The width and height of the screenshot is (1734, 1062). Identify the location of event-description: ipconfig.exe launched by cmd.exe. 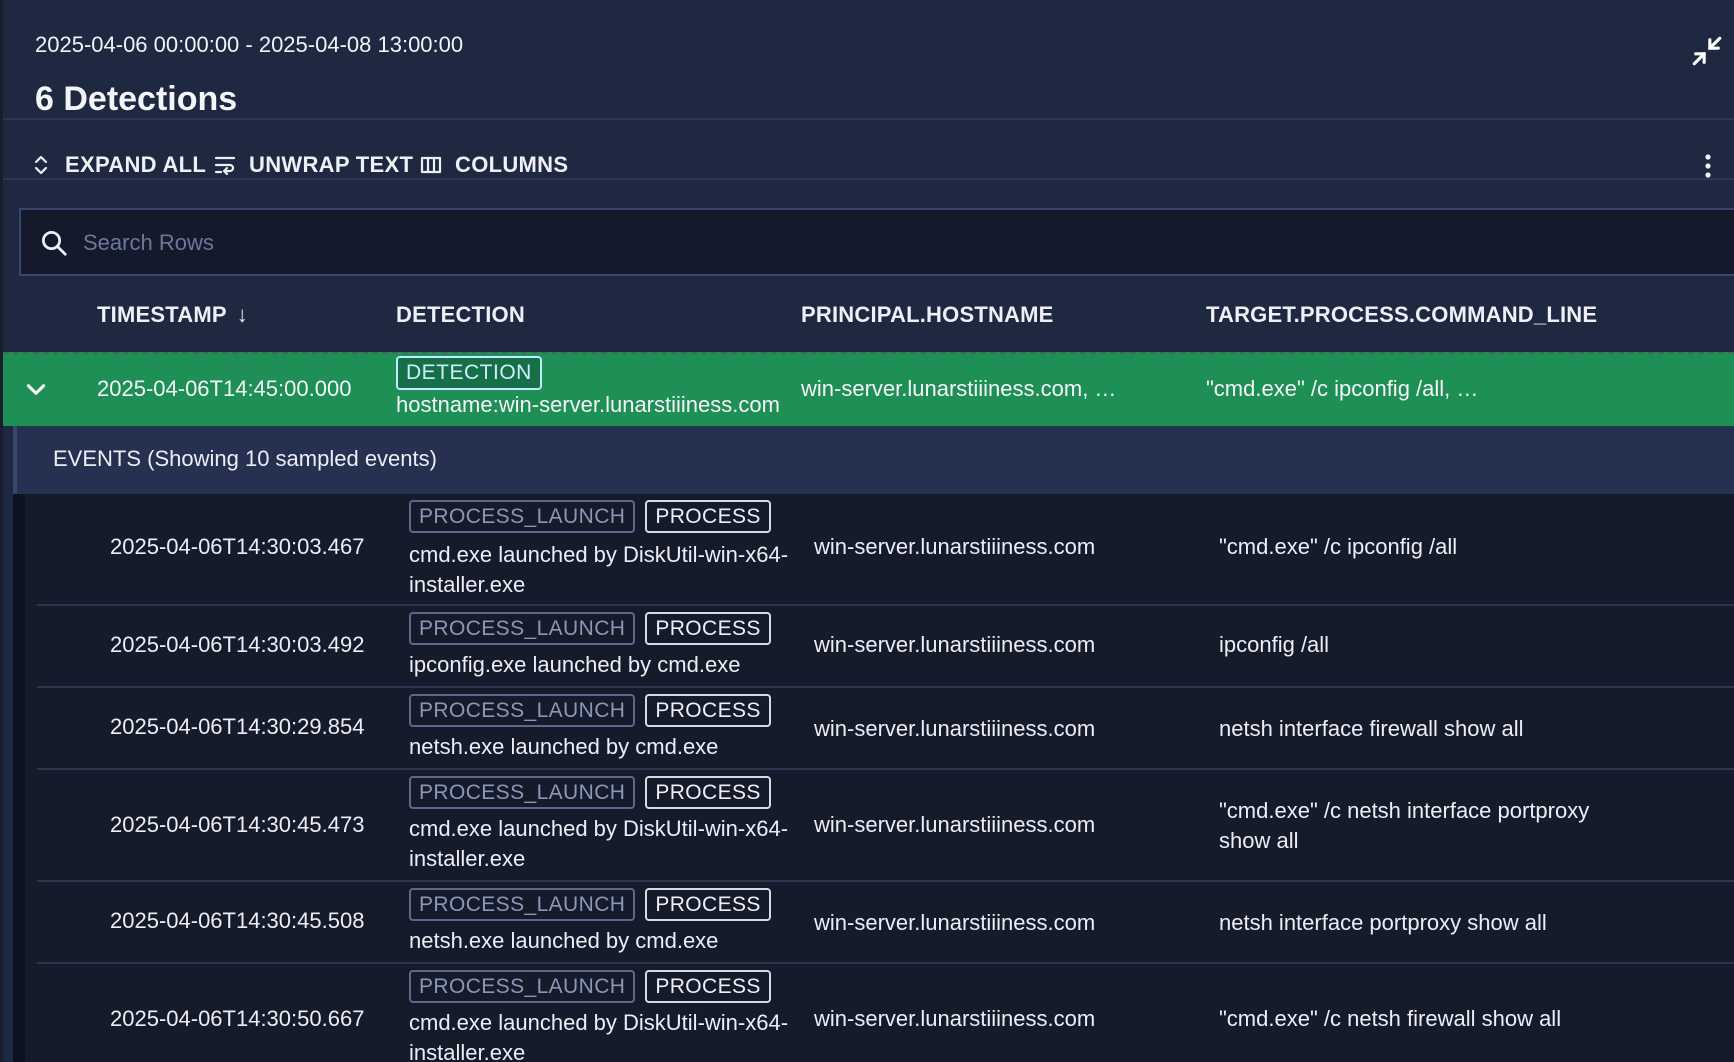
(575, 664).